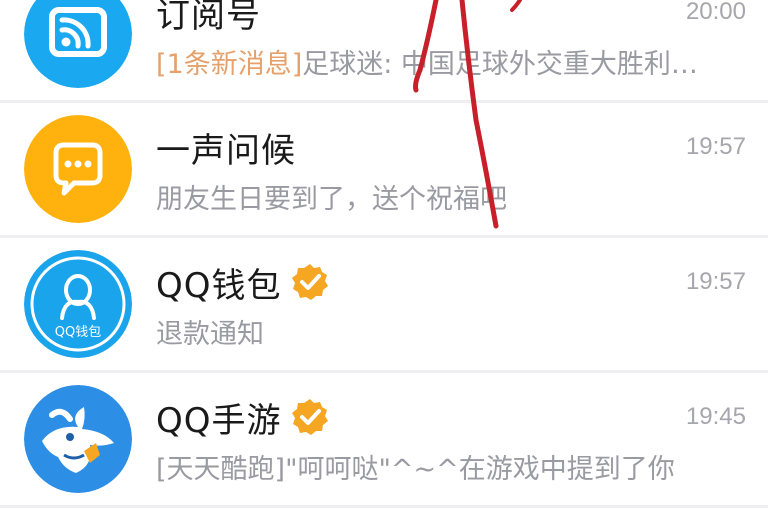  Describe the element at coordinates (219, 285) in the screenshot. I see `conversation-title: QQ钱包` at that location.